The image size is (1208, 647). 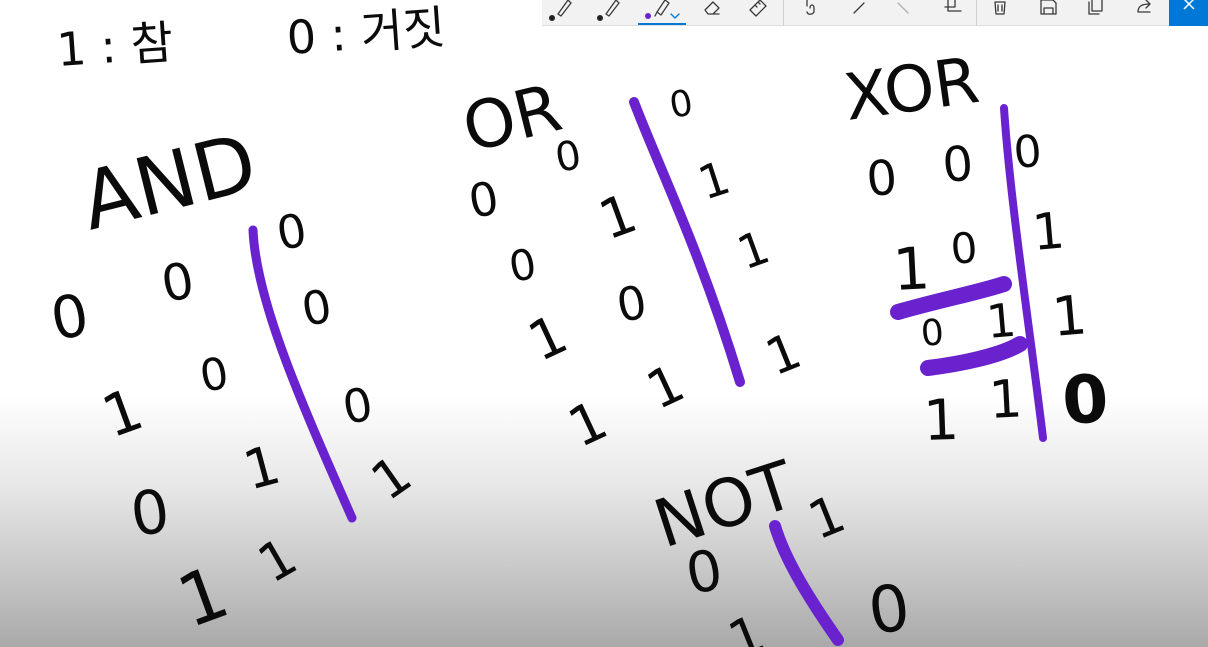 I want to click on ballpoint-pen-button, so click(x=564, y=13).